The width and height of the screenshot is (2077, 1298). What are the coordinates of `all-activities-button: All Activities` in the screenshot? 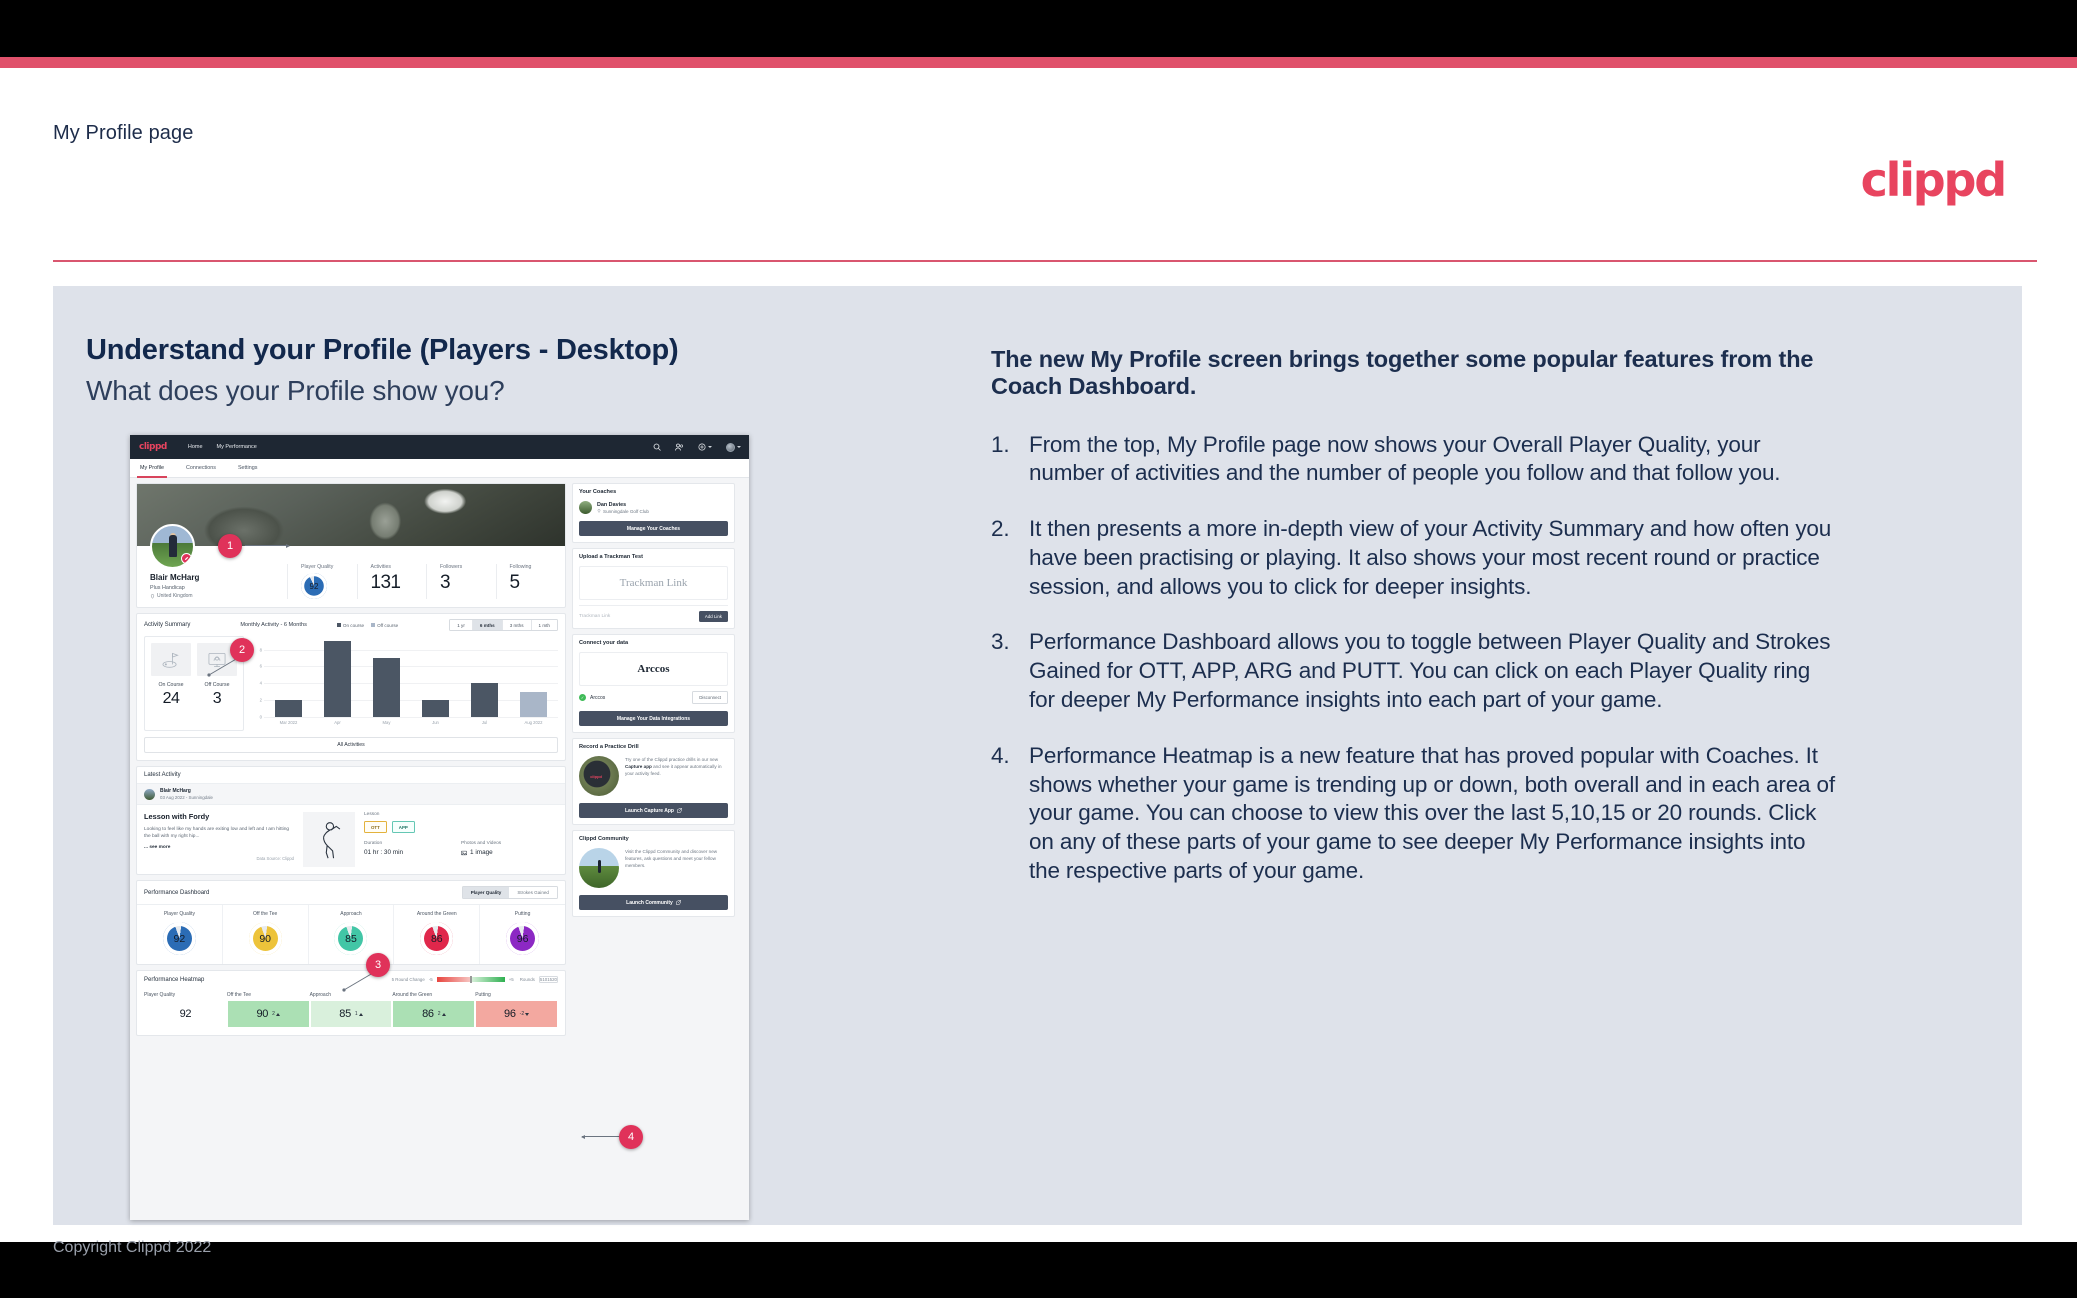 It's located at (351, 745).